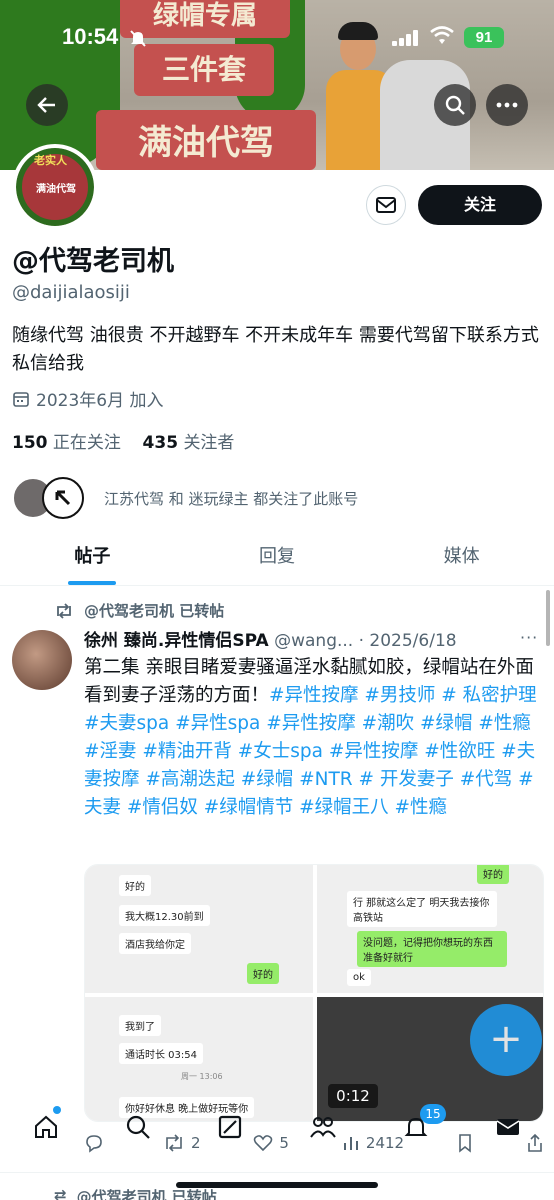  I want to click on reply-action, so click(97, 1143).